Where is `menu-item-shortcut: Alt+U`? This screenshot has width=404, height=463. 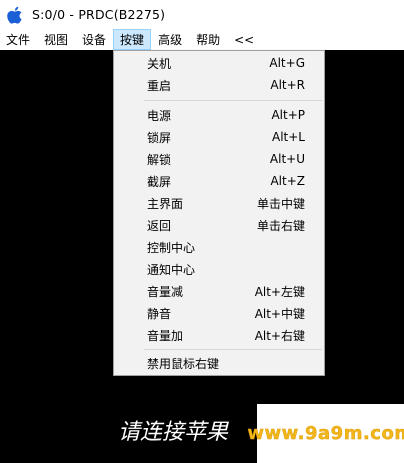 menu-item-shortcut: Alt+U is located at coordinates (287, 159).